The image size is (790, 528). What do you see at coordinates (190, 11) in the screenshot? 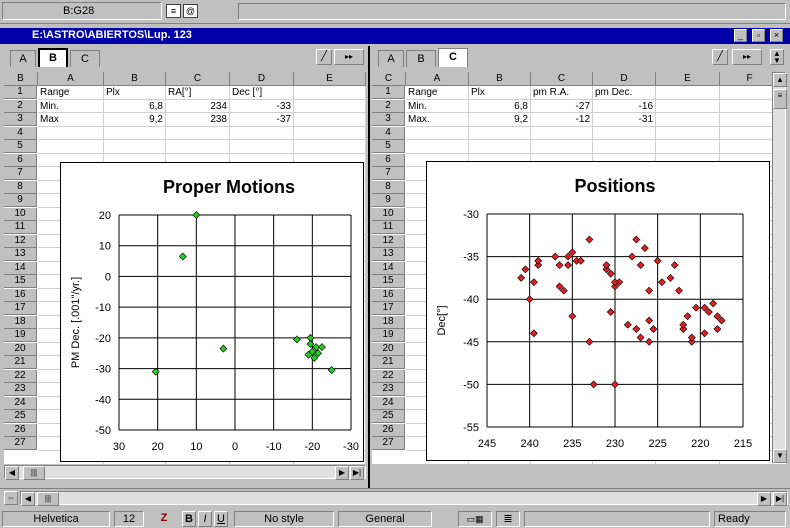
I see `at-sign-icon: @` at bounding box center [190, 11].